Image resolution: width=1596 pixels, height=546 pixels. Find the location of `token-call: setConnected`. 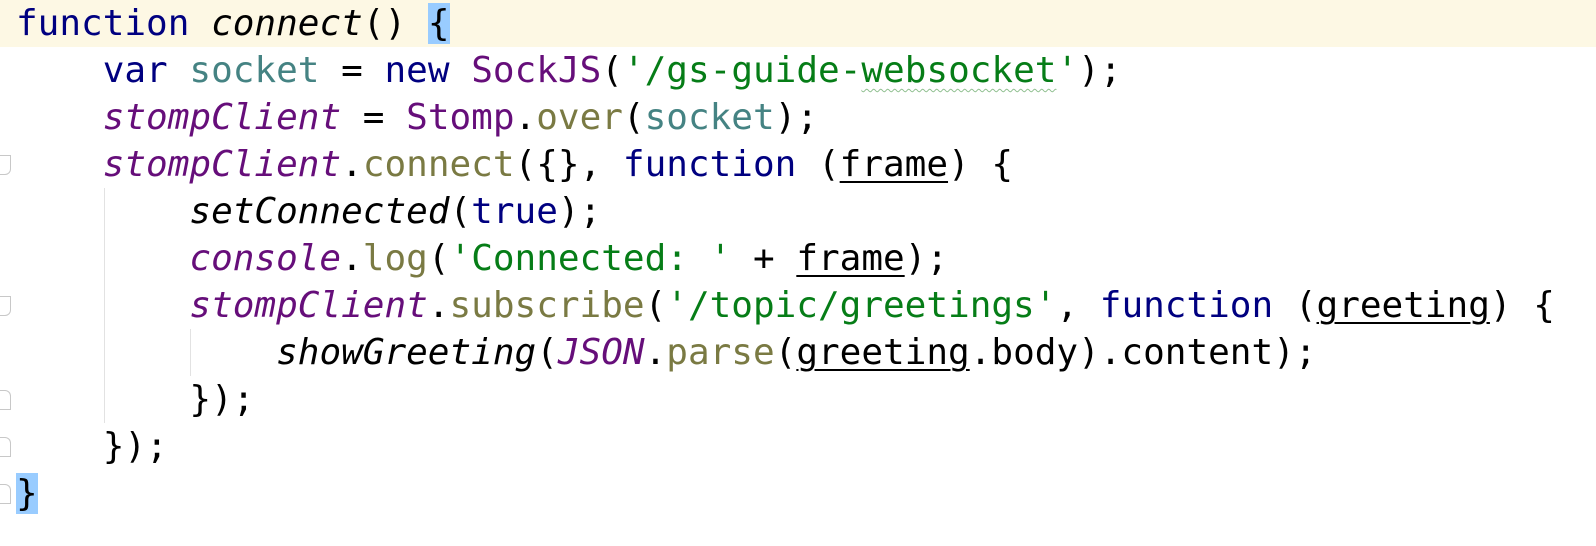

token-call: setConnected is located at coordinates (319, 211).